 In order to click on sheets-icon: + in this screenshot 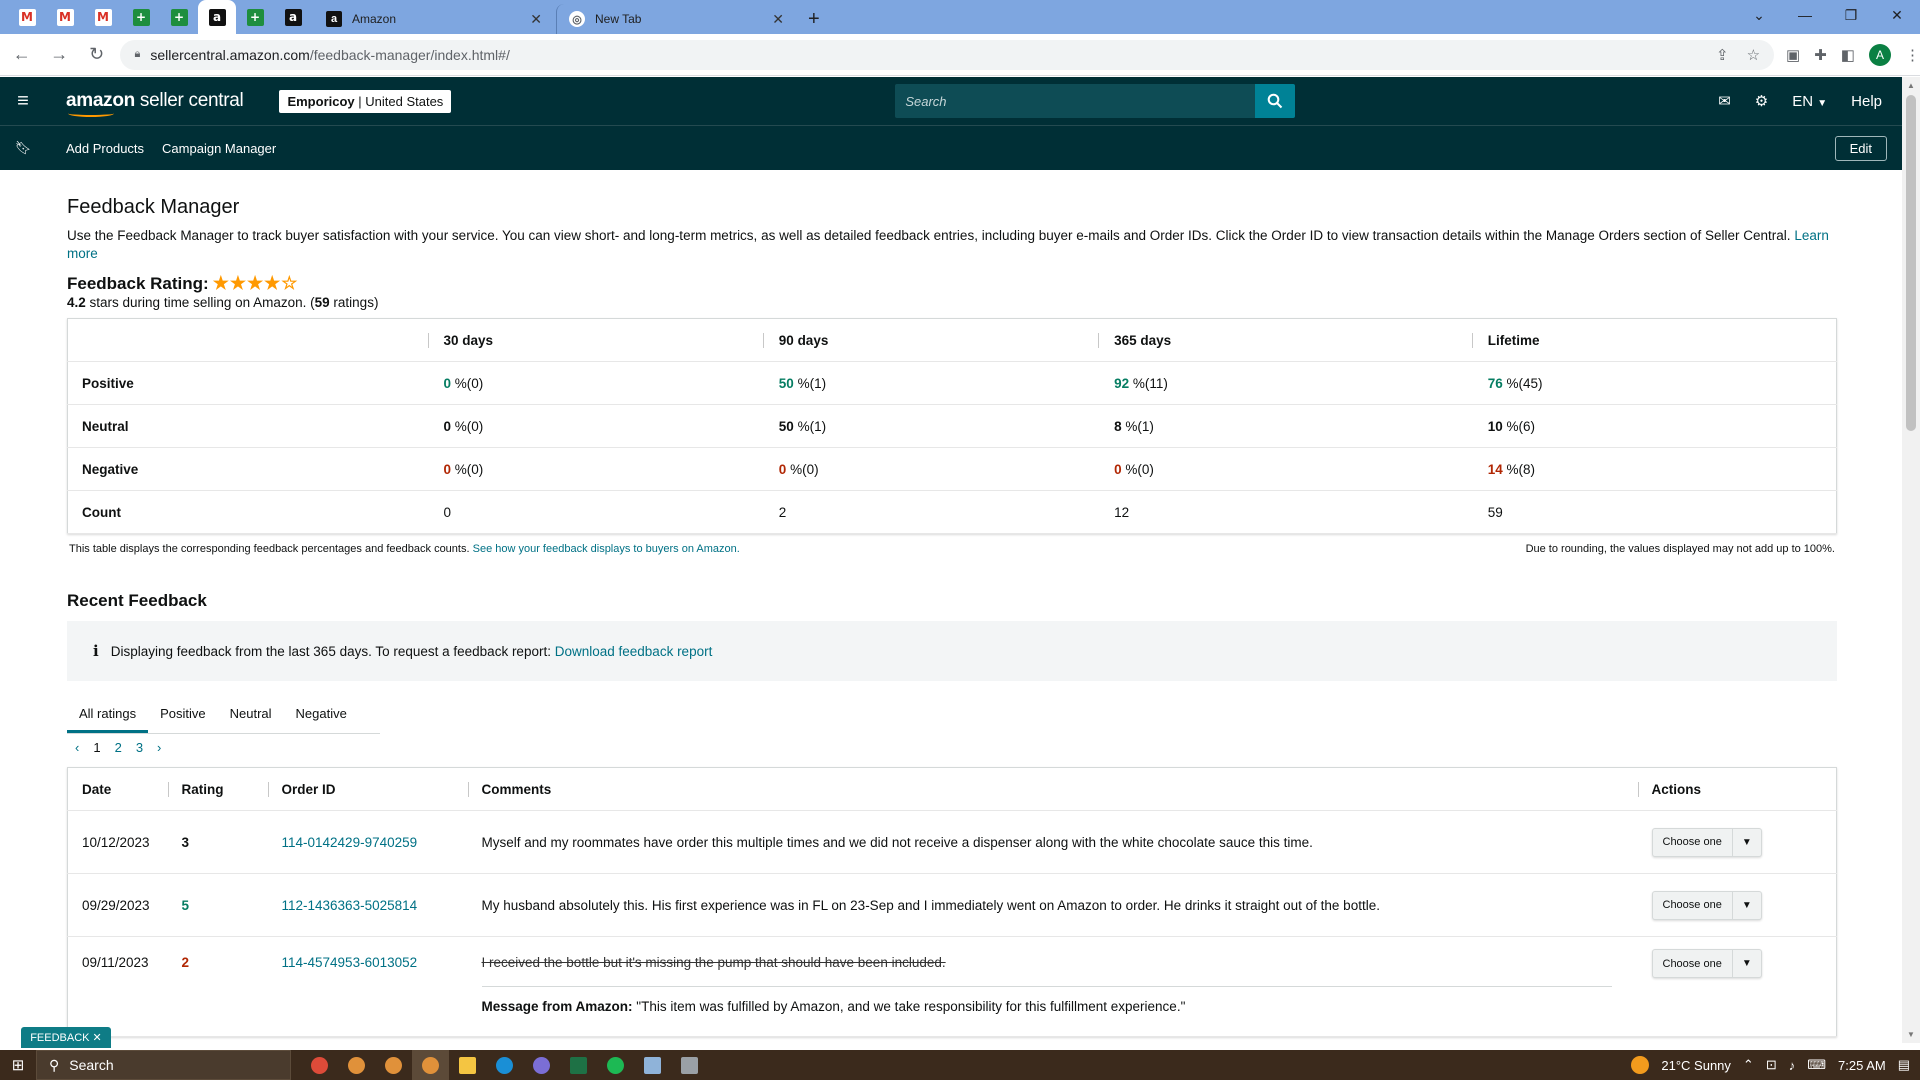, I will do `click(141, 17)`.